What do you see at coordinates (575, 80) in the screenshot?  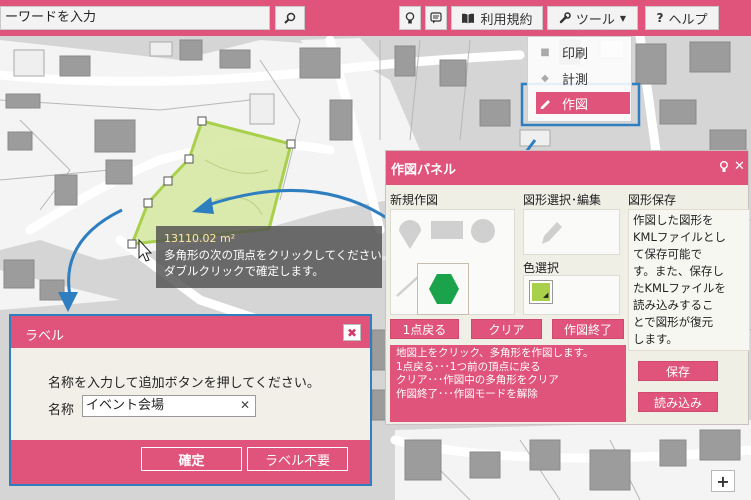 I see `menu-item-label: 計測` at bounding box center [575, 80].